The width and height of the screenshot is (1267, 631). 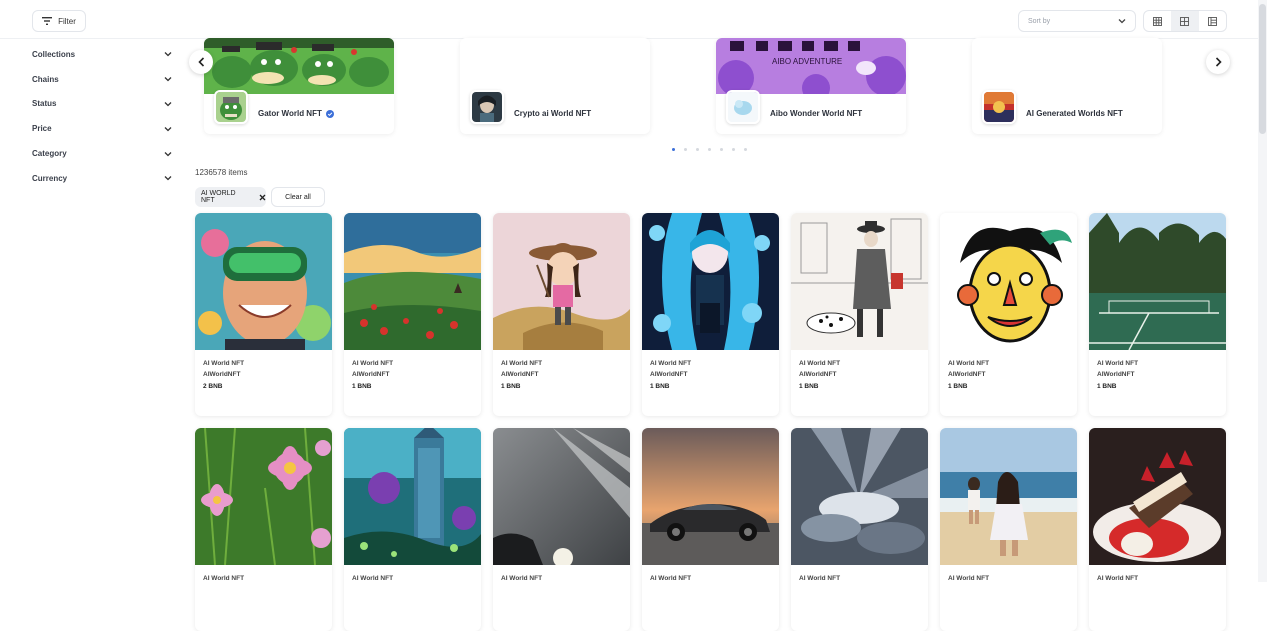 What do you see at coordinates (553, 113) in the screenshot?
I see `collection-name: Crypto ai World NFT` at bounding box center [553, 113].